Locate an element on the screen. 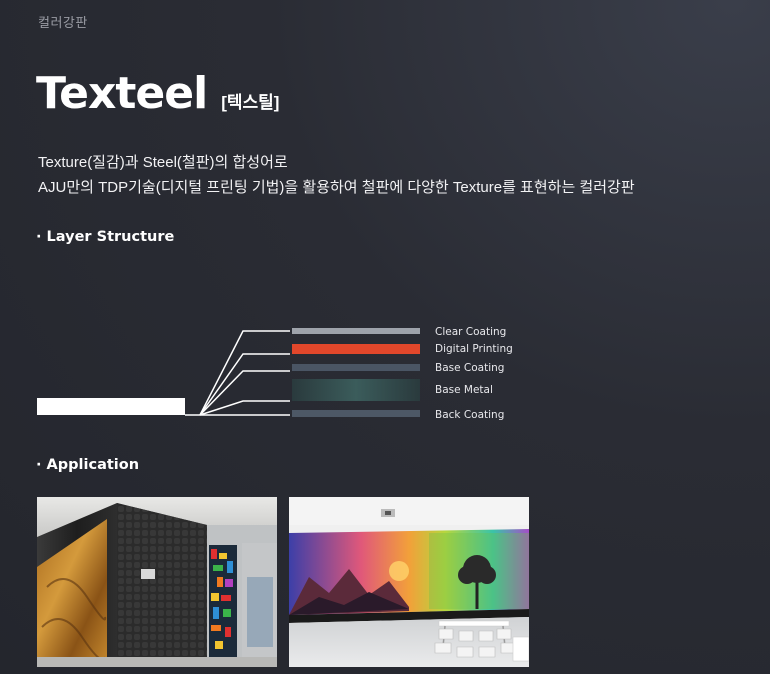 The height and width of the screenshot is (674, 770). layer-bar-clear-coating is located at coordinates (356, 331).